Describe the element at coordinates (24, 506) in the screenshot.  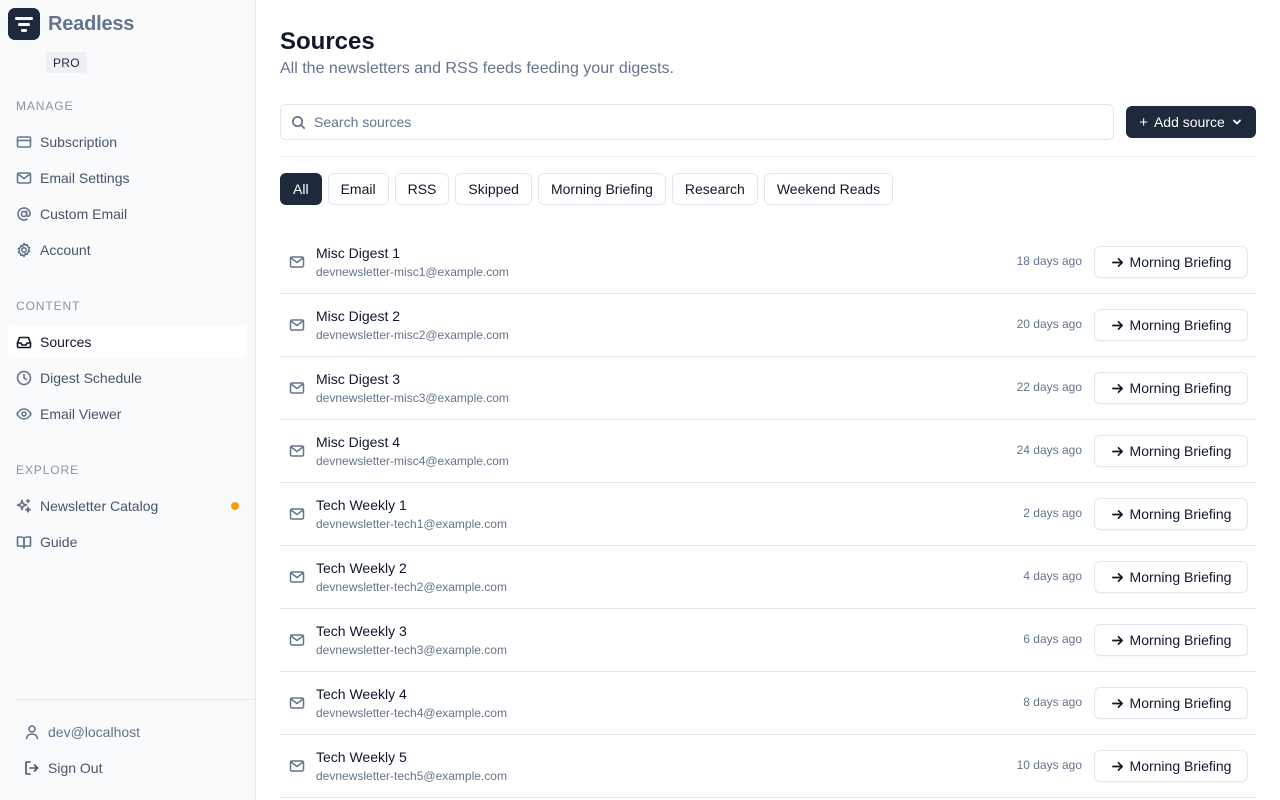
I see `sparkles-icon` at that location.